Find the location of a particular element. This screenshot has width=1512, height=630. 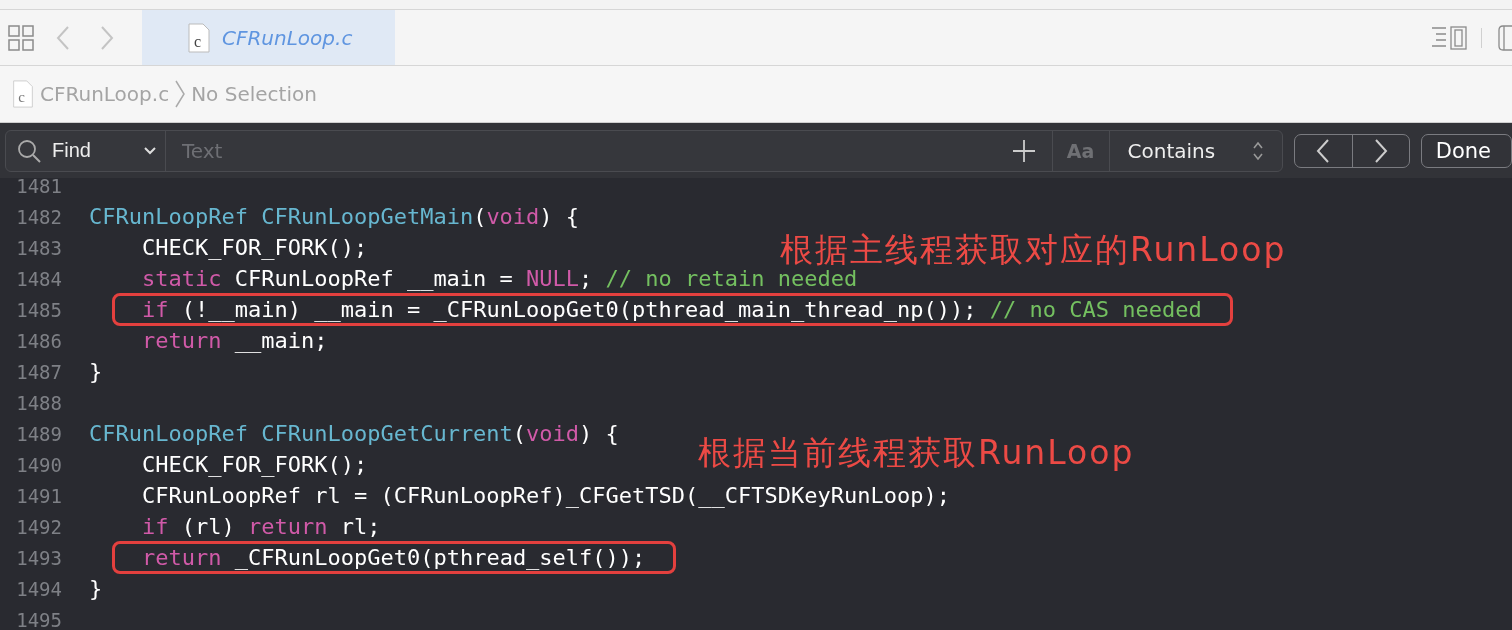

find-field: Find Text Aa Contains is located at coordinates (644, 150).